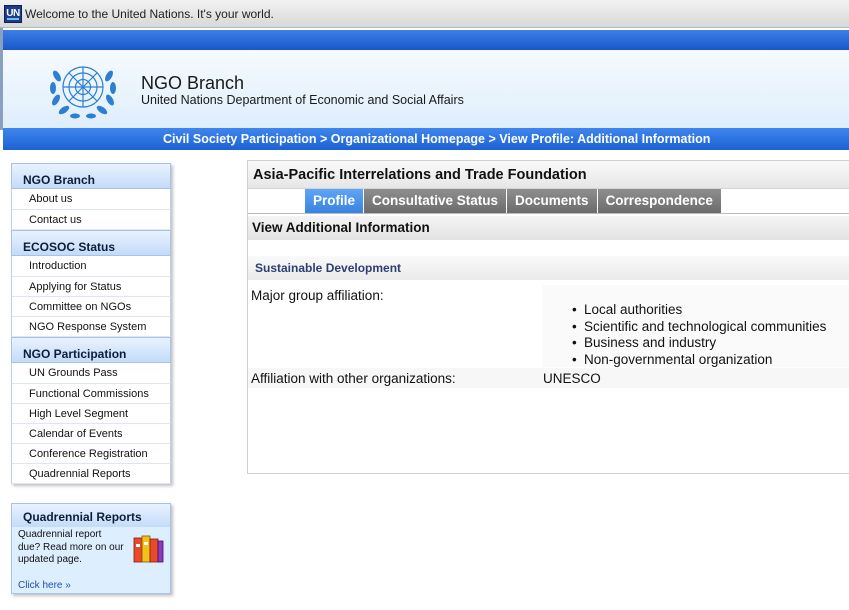 The height and width of the screenshot is (610, 849). What do you see at coordinates (605, 139) in the screenshot?
I see `breadcrumb-current: View Profile: Additional Information` at bounding box center [605, 139].